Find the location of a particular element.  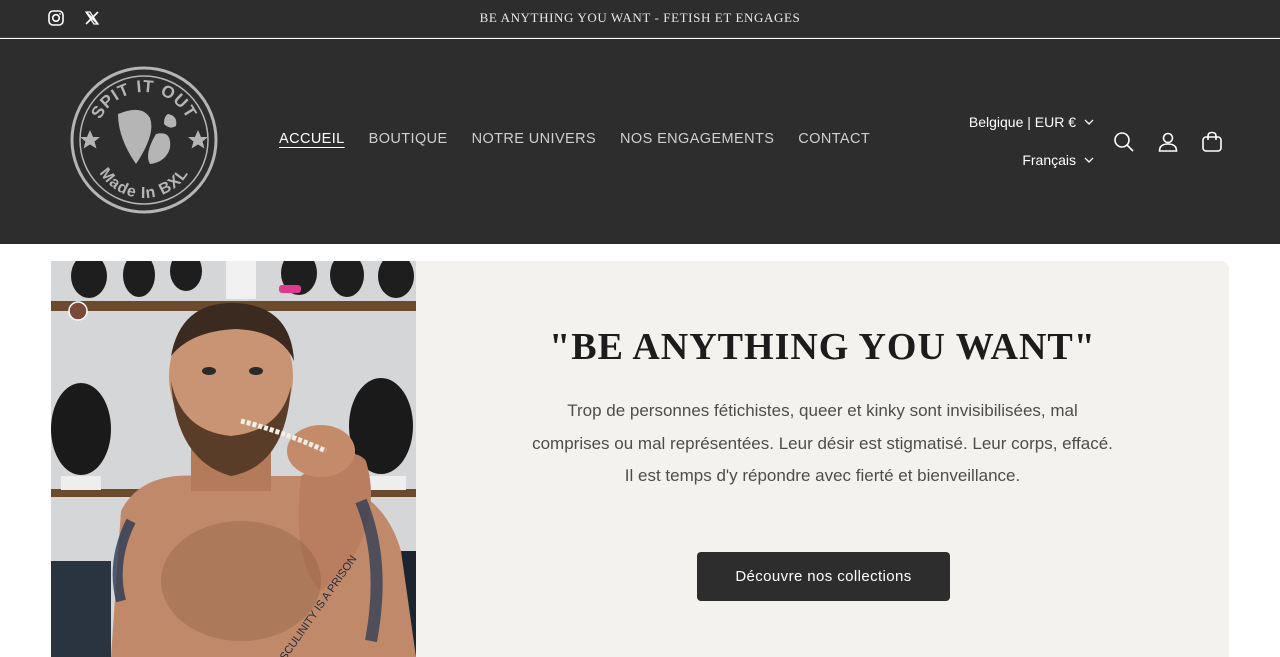

announcement-text: BE ANYTHING YOU WANT - FETISH ET ENGAGES is located at coordinates (640, 17).